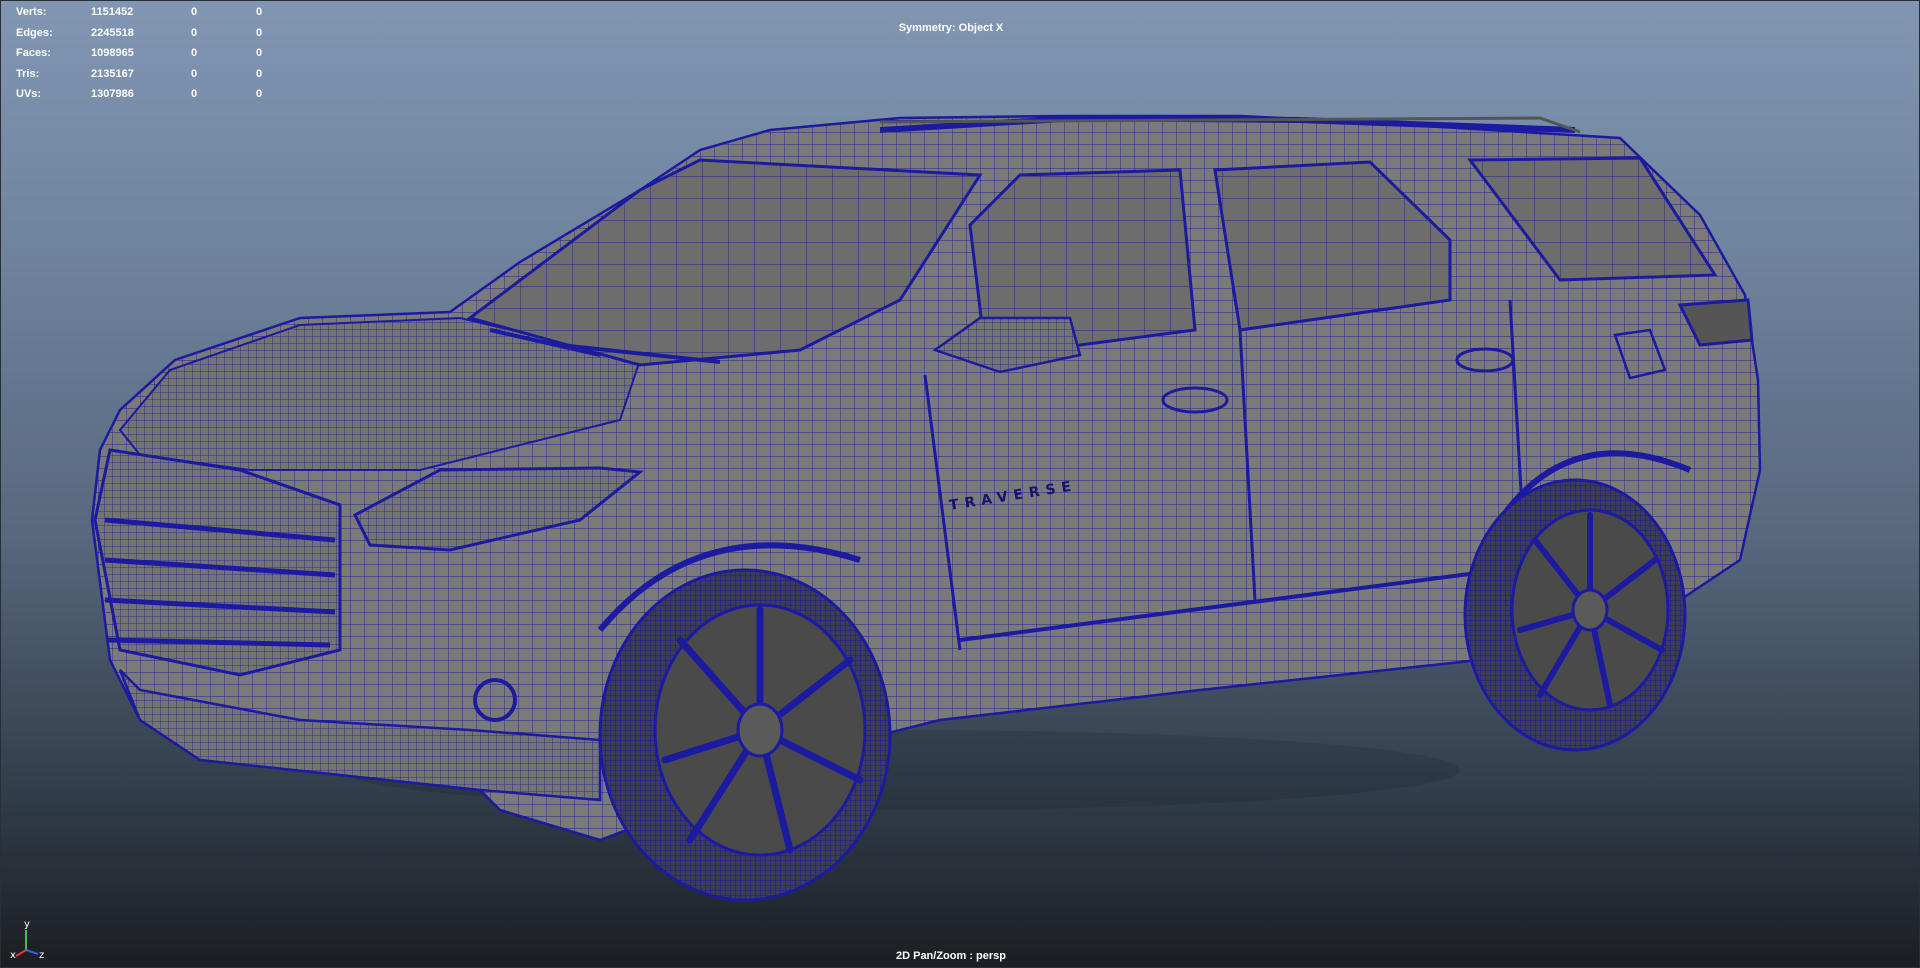 The height and width of the screenshot is (968, 1920). Describe the element at coordinates (27, 924) in the screenshot. I see `axis-y-label: y` at that location.